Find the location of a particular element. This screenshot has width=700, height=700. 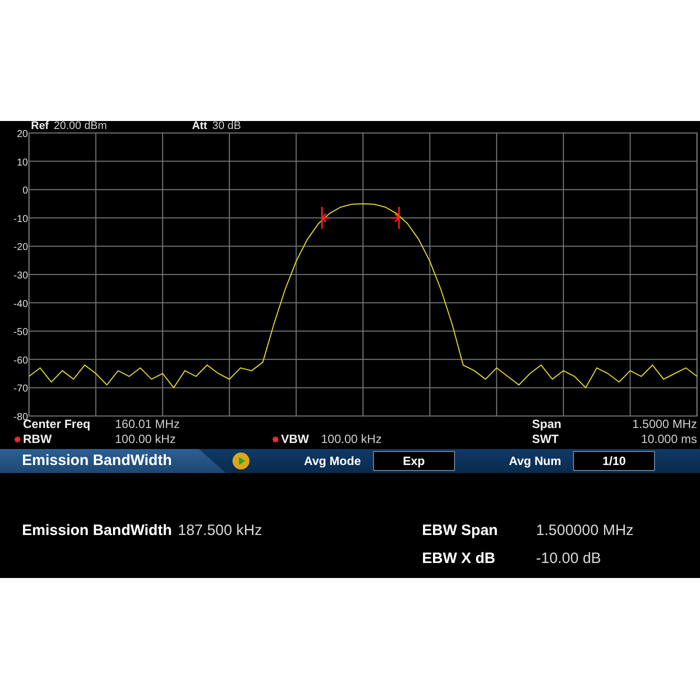

axis-tick-label: 10 is located at coordinates (22, 162).